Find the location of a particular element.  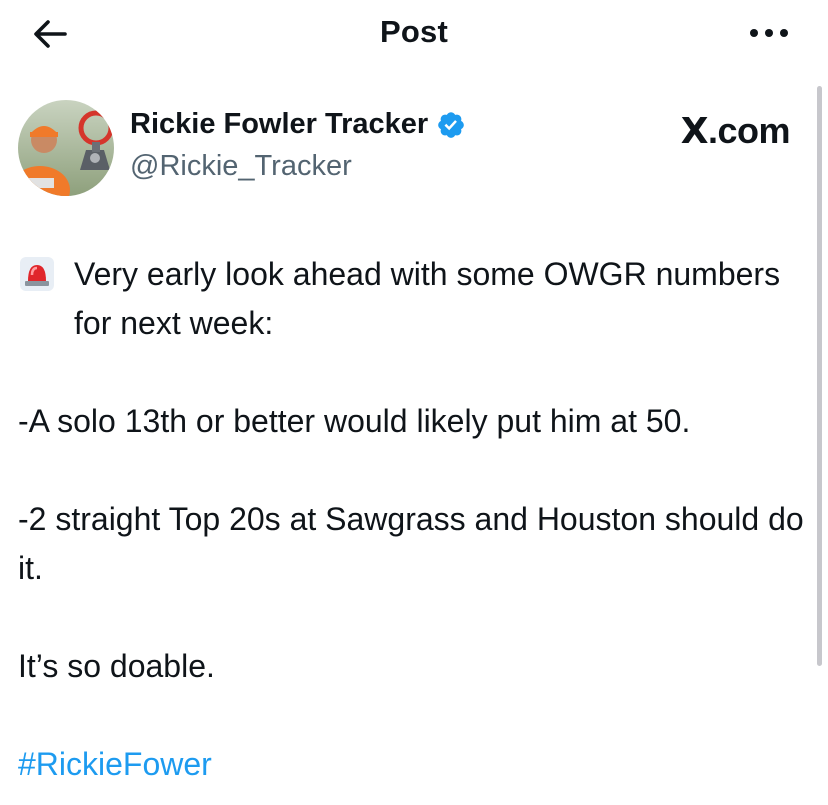

top-nav-bar: Post is located at coordinates (414, 35).